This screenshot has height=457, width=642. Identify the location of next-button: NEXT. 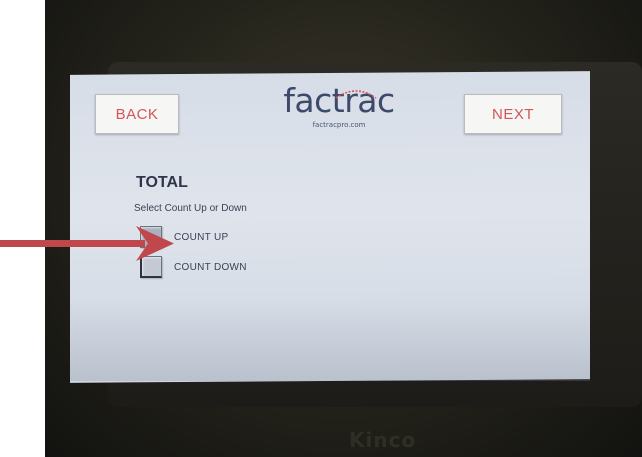
(513, 114).